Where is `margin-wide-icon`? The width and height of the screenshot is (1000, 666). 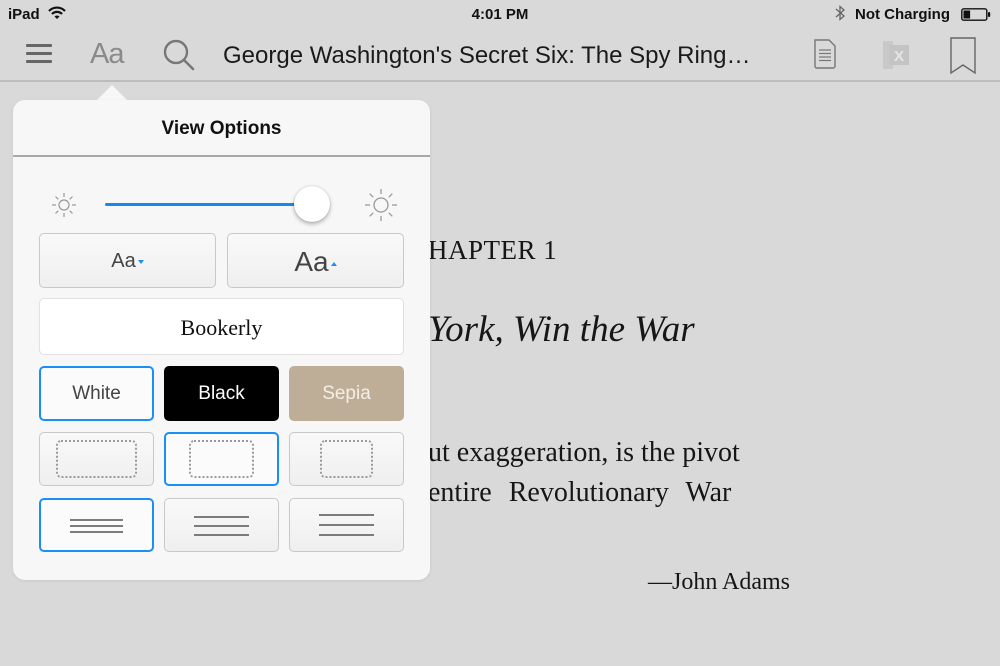
margin-wide-icon is located at coordinates (346, 459).